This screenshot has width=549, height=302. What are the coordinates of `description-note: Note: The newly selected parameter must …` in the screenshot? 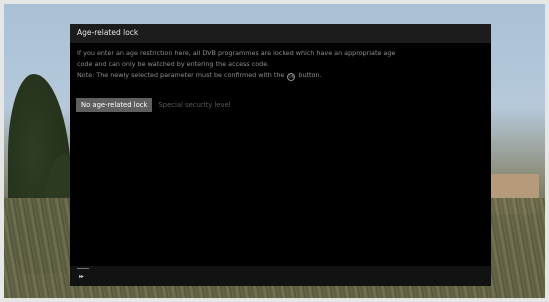 It's located at (282, 75).